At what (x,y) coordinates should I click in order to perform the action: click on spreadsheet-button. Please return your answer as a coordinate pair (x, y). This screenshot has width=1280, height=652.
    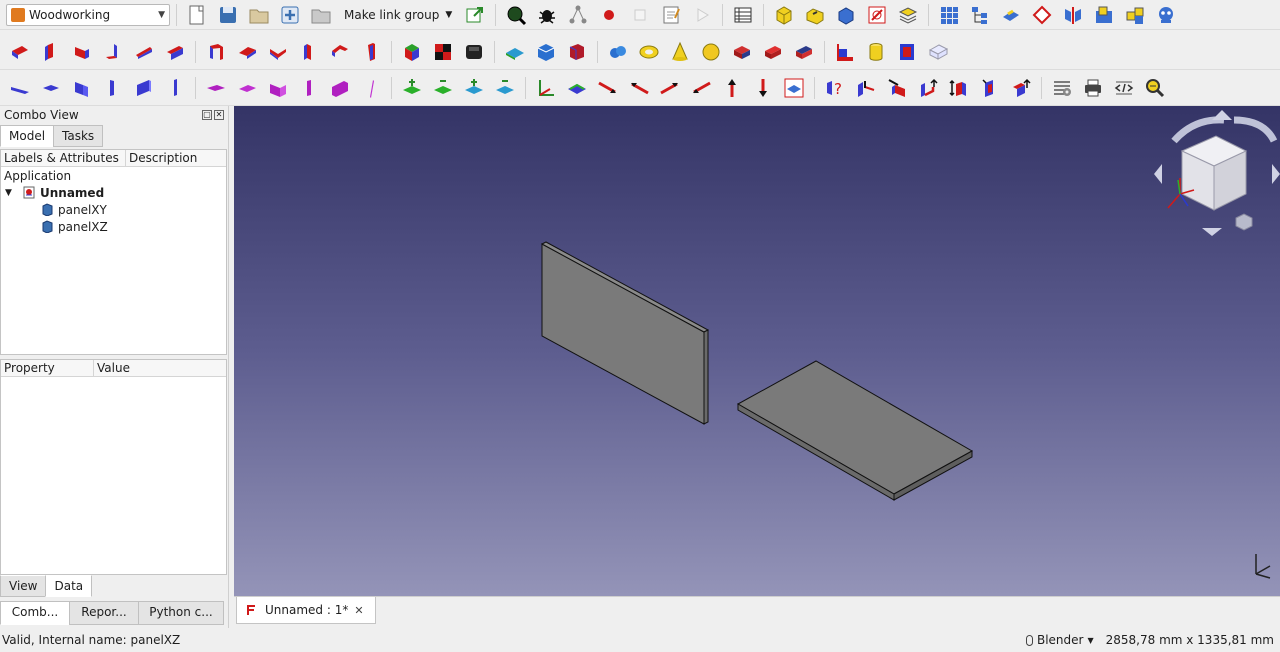
    Looking at the image, I should click on (743, 15).